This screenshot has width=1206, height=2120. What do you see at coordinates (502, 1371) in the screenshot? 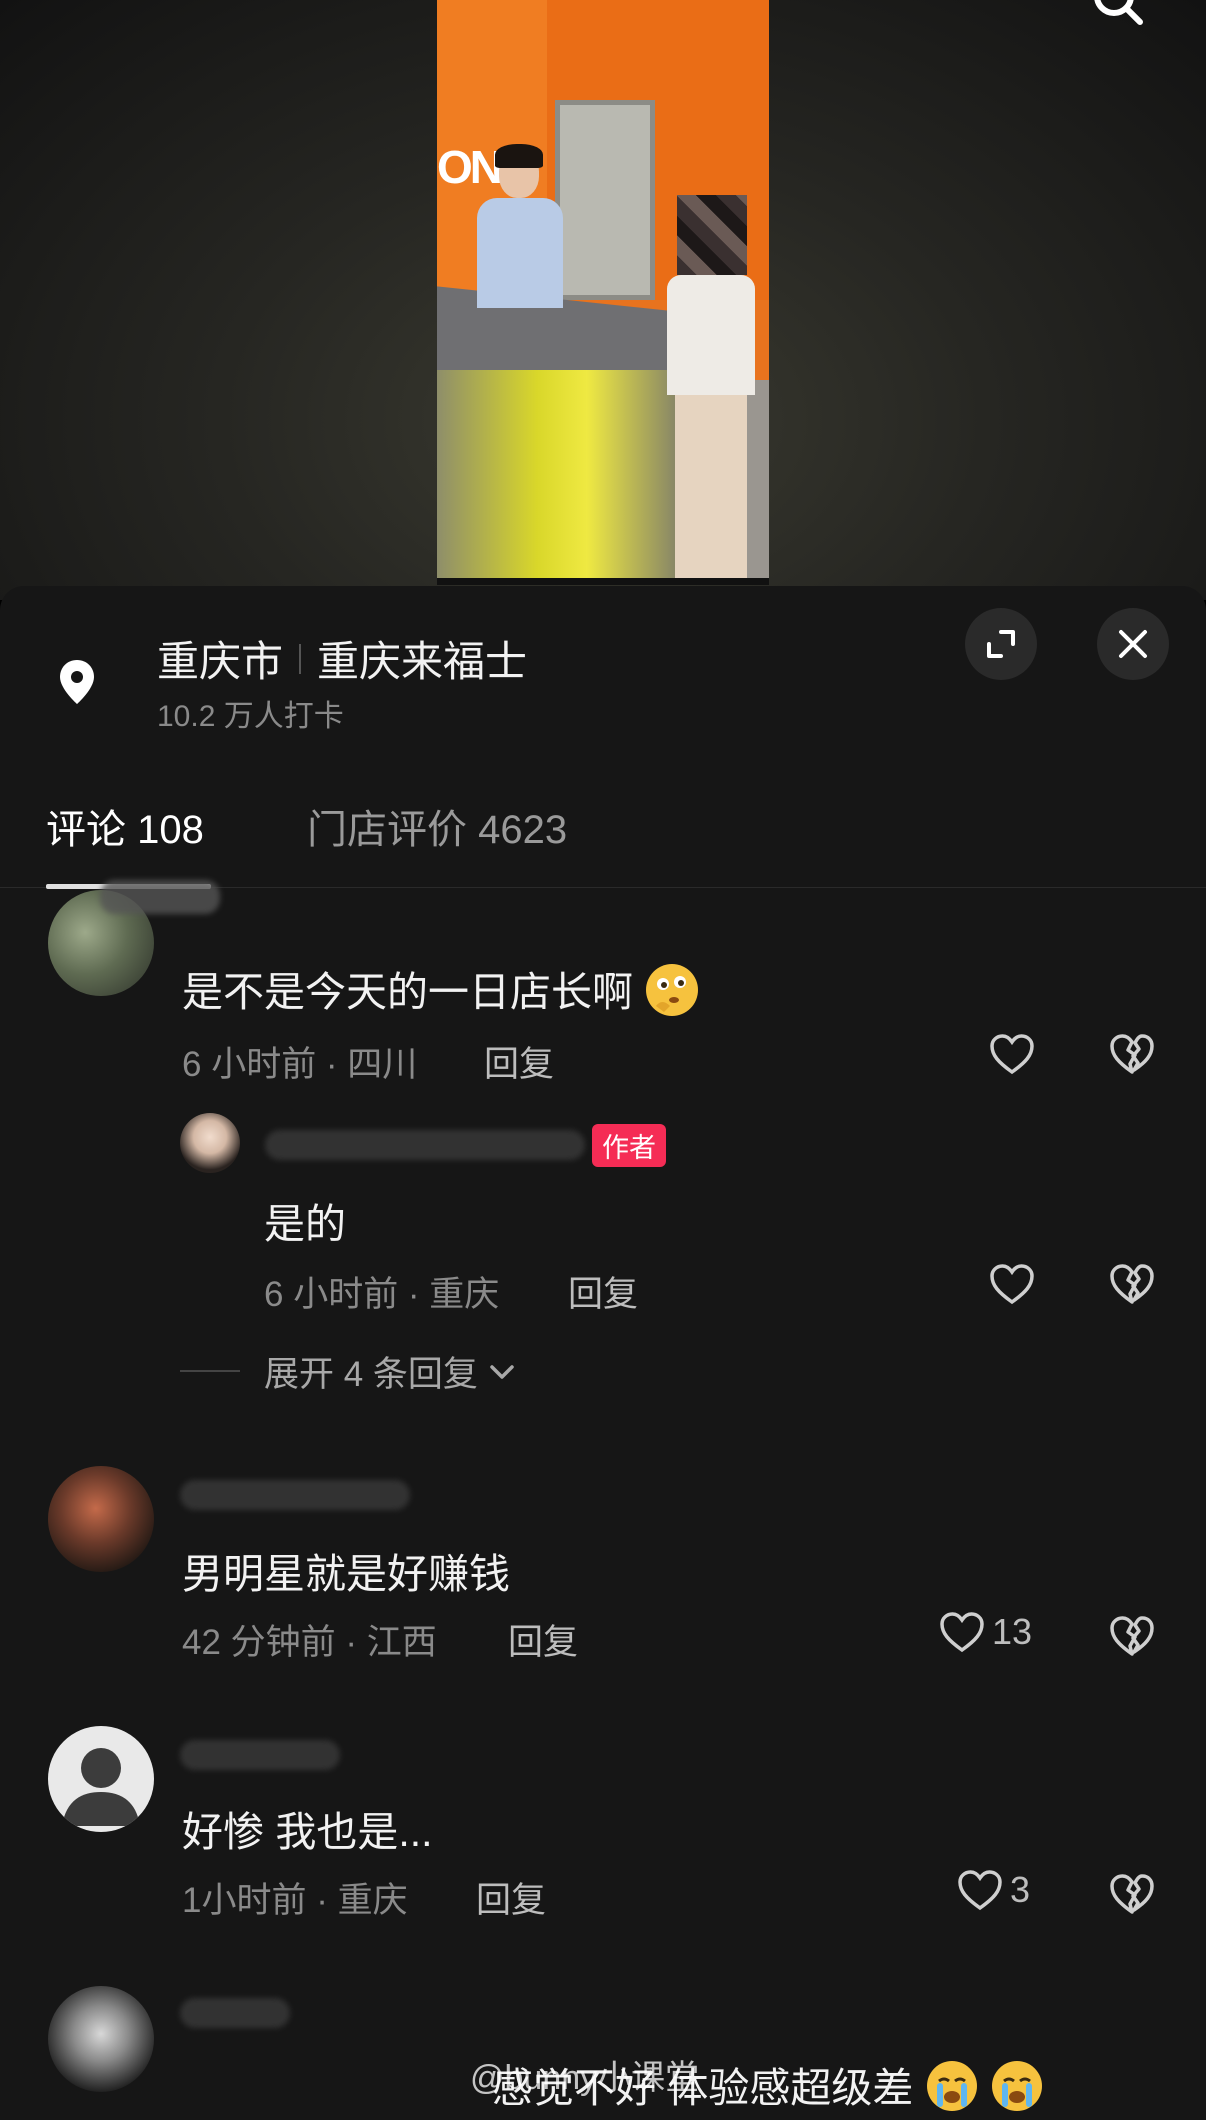
I see `chevron-down-icon` at bounding box center [502, 1371].